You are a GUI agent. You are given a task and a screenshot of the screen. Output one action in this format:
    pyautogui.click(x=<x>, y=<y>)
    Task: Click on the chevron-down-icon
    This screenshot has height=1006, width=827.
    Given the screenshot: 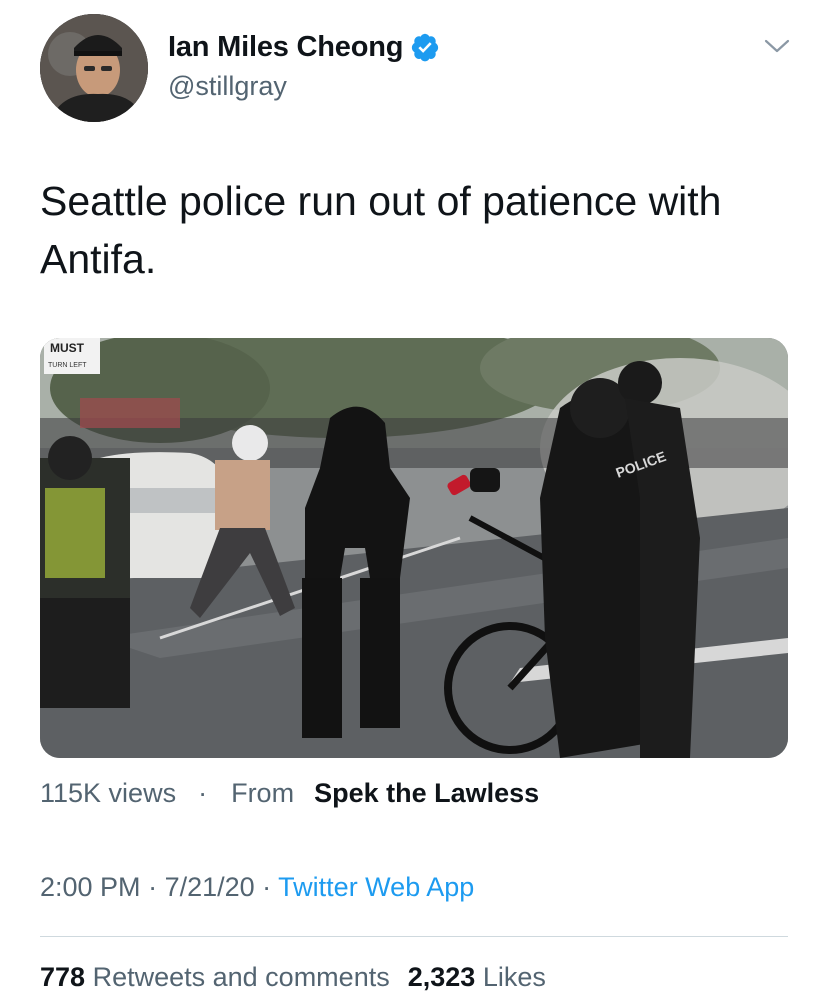 What is the action you would take?
    pyautogui.click(x=777, y=46)
    